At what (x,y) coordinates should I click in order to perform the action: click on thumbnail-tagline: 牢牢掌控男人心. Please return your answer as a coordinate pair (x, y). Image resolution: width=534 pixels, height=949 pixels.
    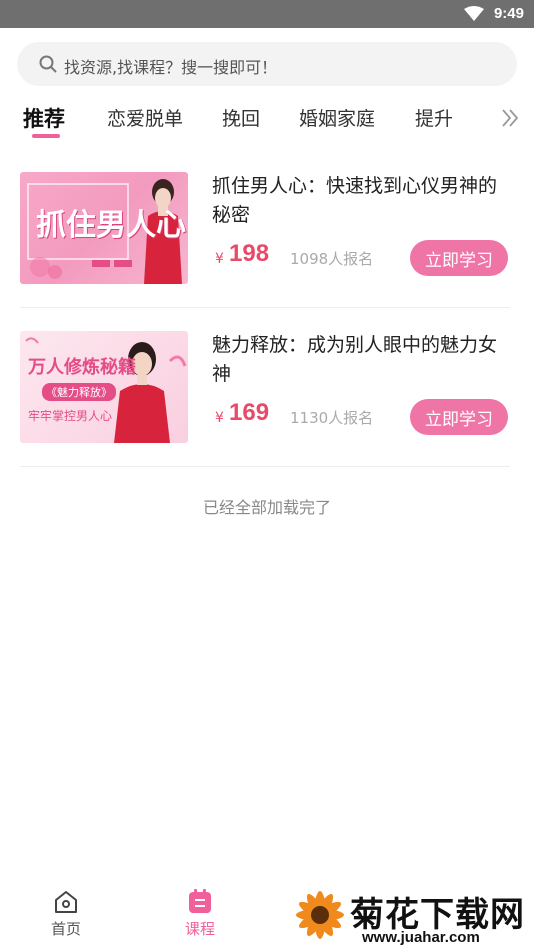
    Looking at the image, I should click on (70, 416).